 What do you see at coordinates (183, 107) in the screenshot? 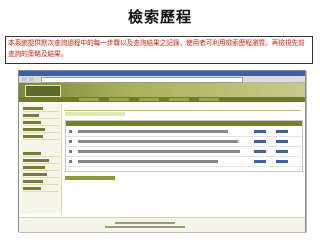
I see `page-heading` at bounding box center [183, 107].